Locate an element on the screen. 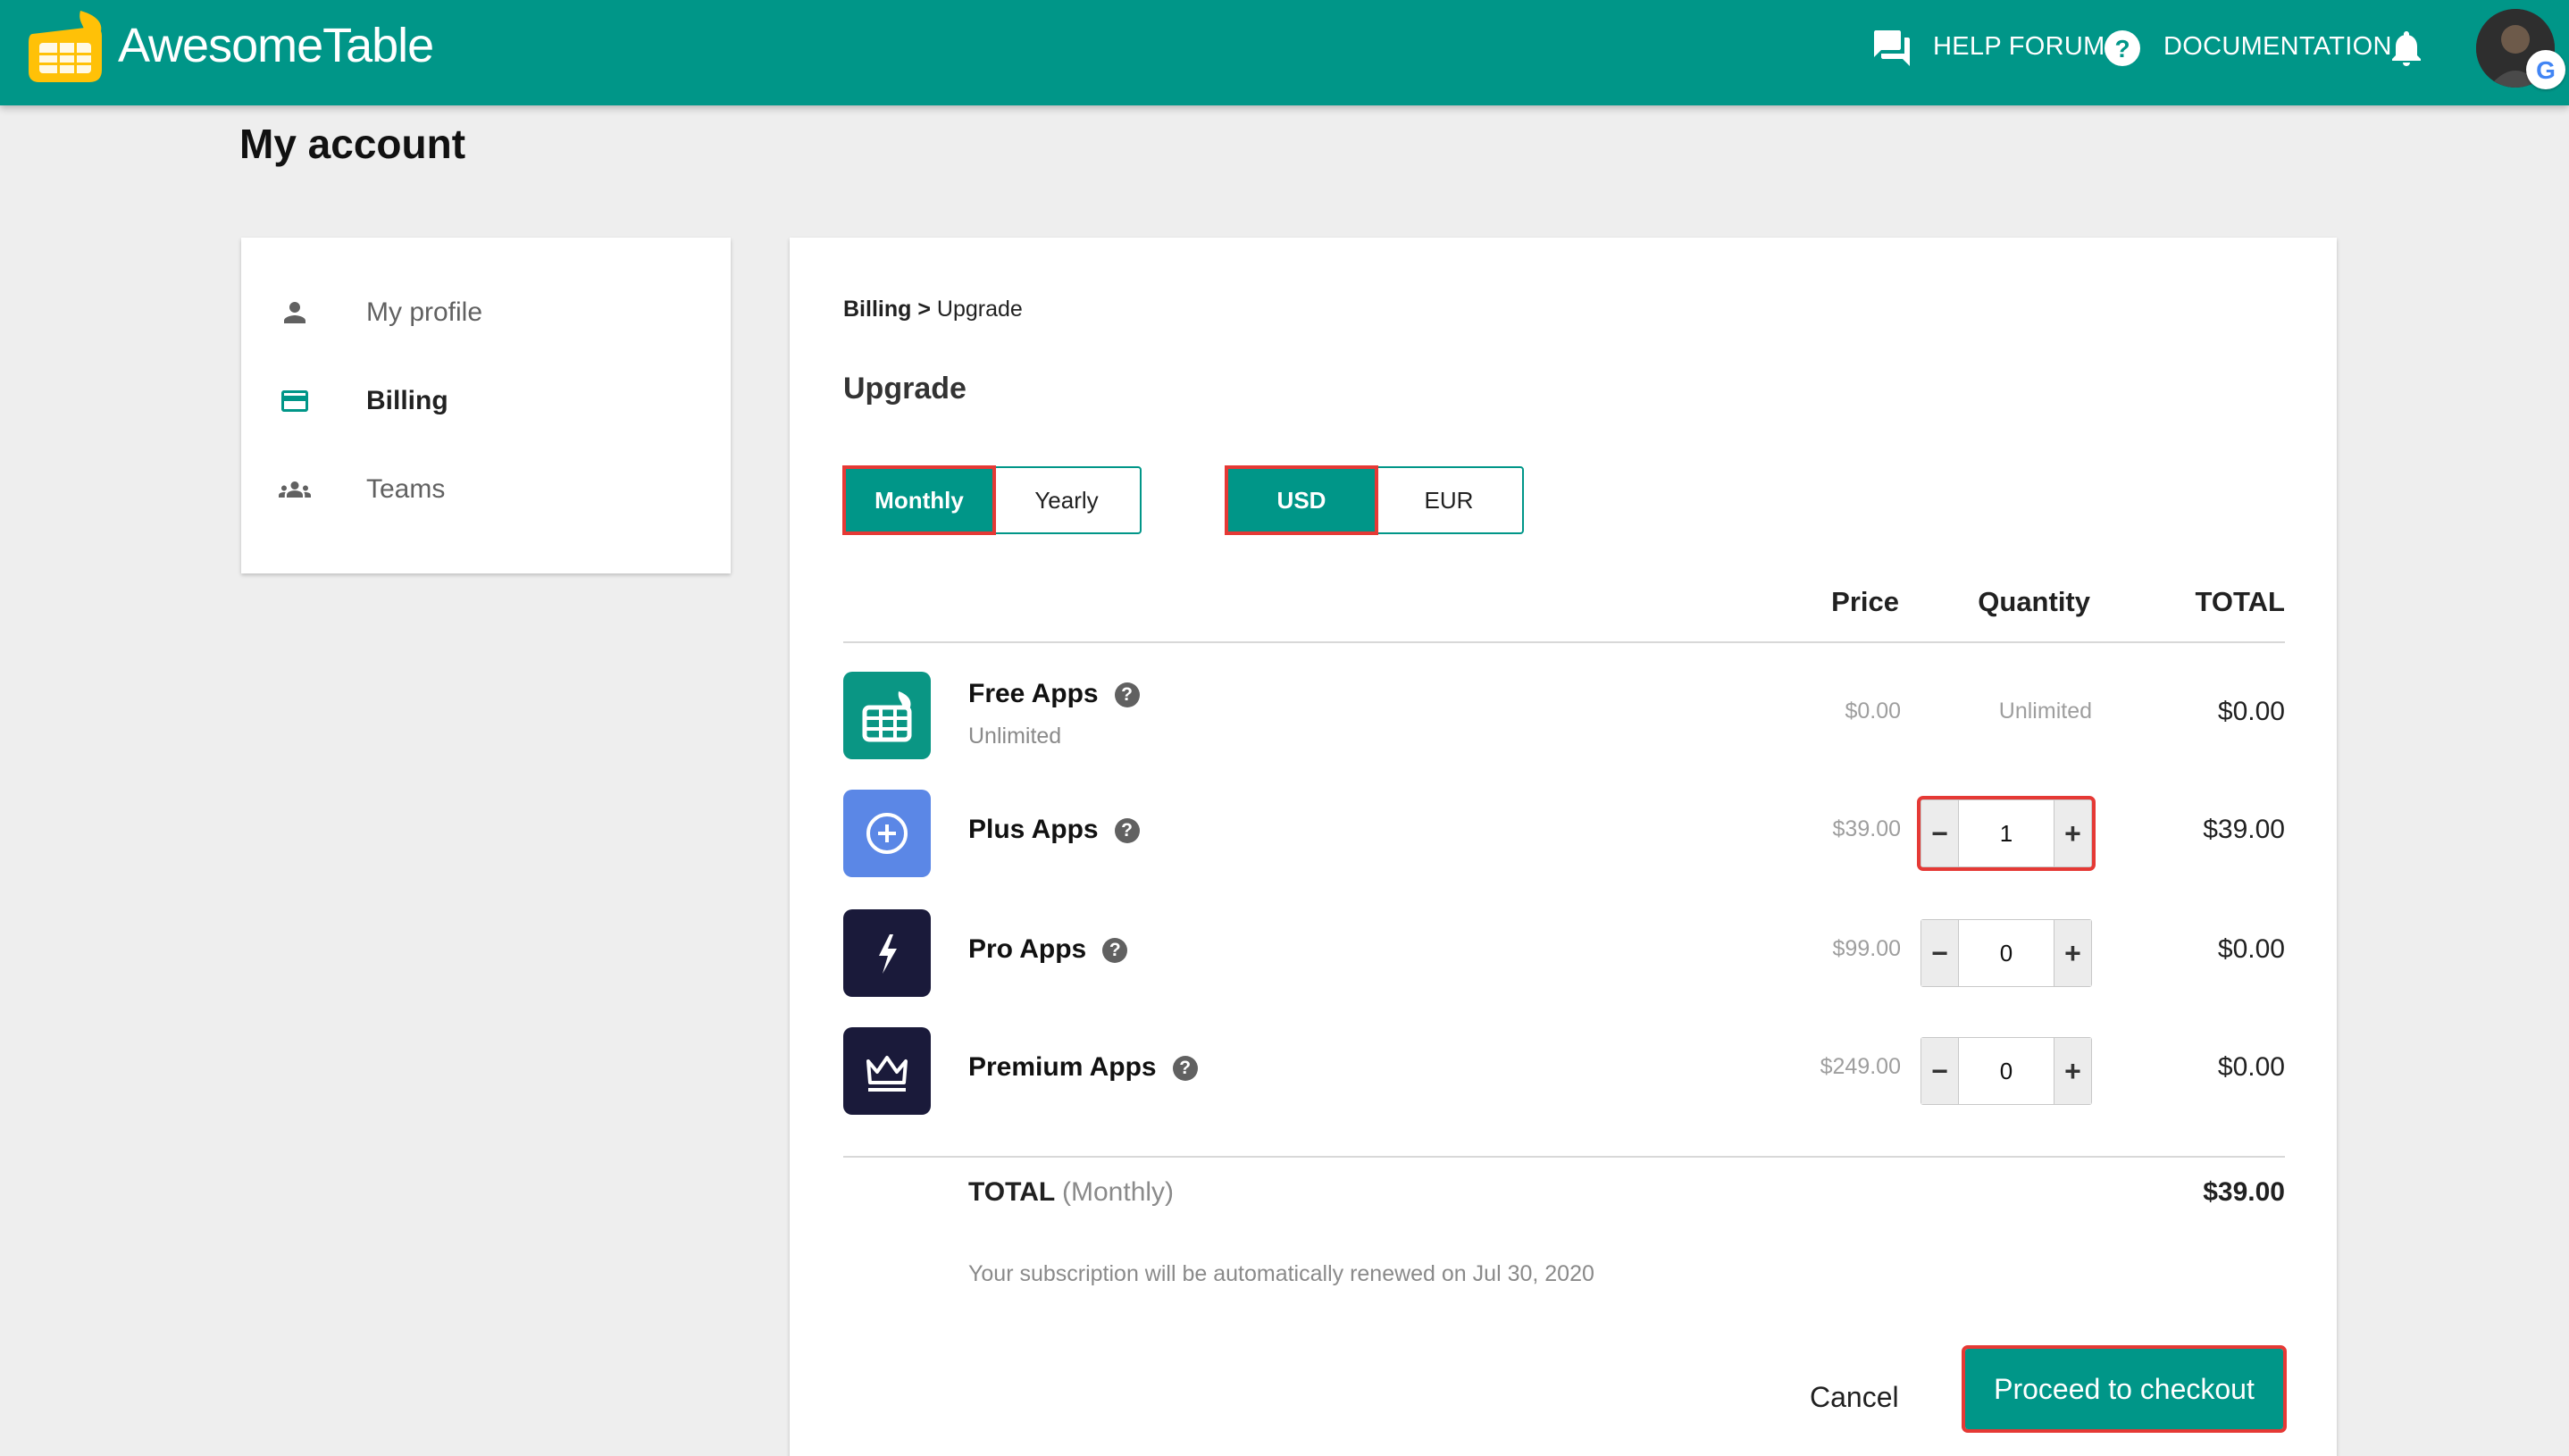  google-account-icon: G is located at coordinates (2545, 69).